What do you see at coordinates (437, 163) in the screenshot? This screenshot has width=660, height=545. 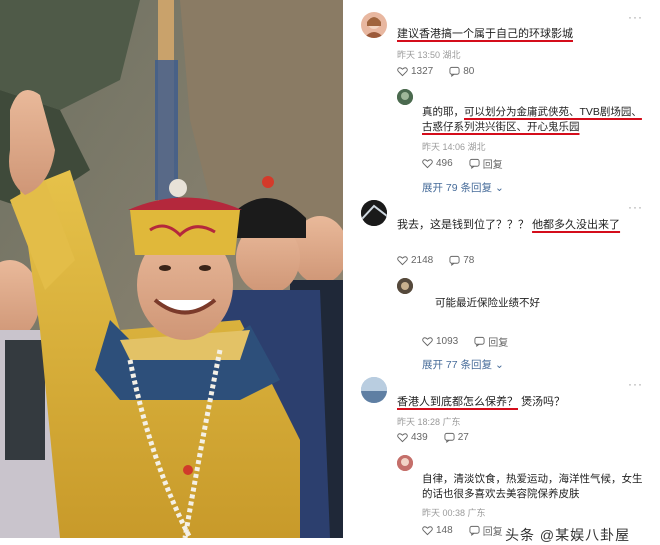 I see `like-button: 496` at bounding box center [437, 163].